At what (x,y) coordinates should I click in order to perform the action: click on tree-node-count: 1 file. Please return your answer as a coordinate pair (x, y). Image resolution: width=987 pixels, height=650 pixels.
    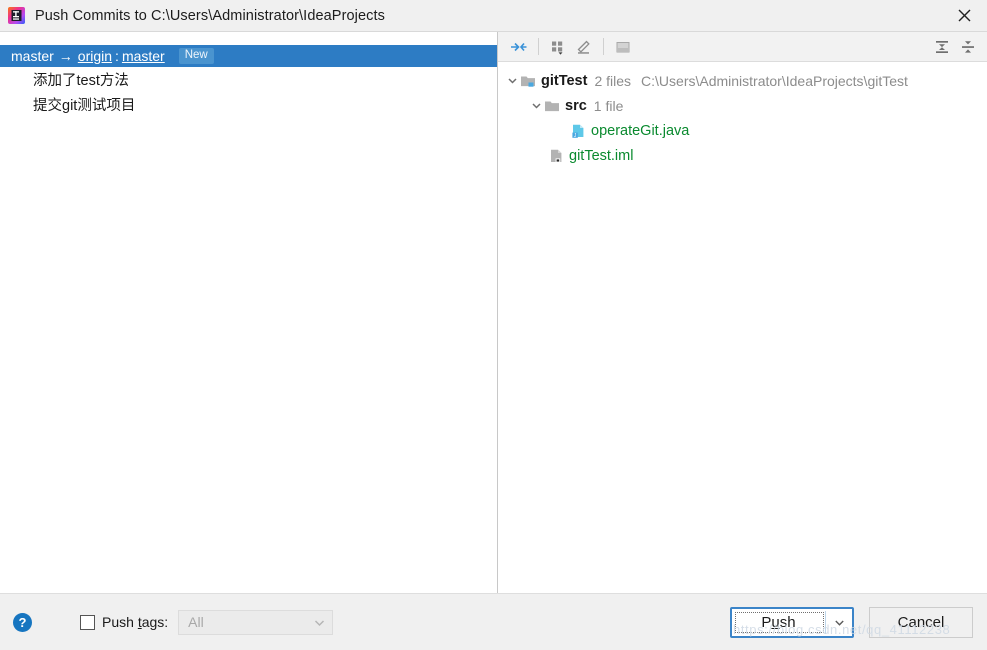
    Looking at the image, I should click on (608, 105).